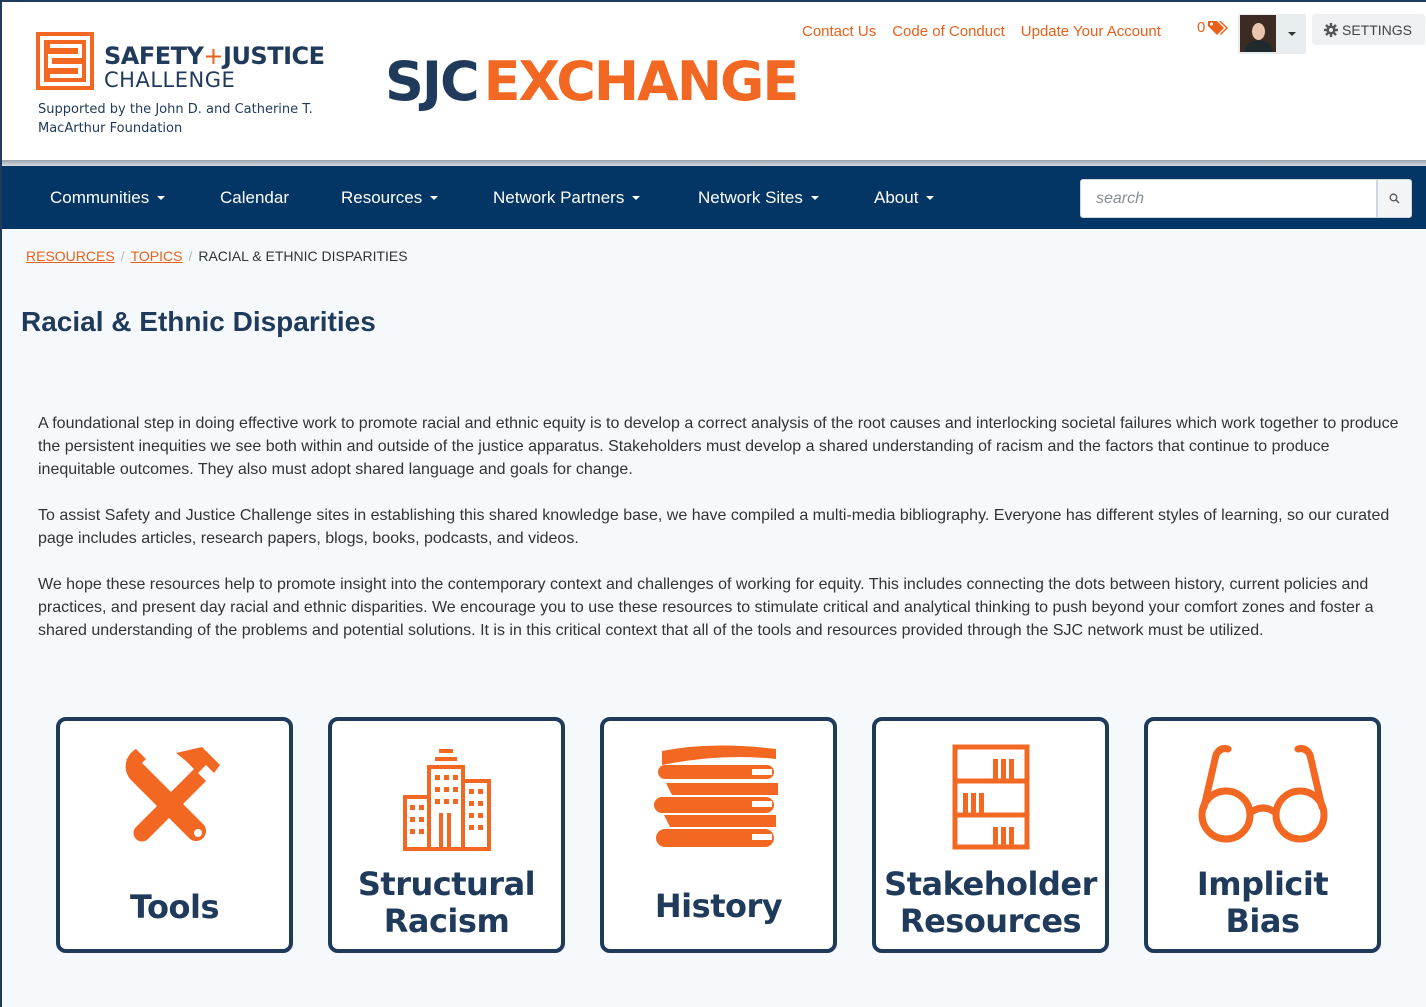 The image size is (1426, 1007). I want to click on tile-structural-racism-label-line2: Racism, so click(446, 921).